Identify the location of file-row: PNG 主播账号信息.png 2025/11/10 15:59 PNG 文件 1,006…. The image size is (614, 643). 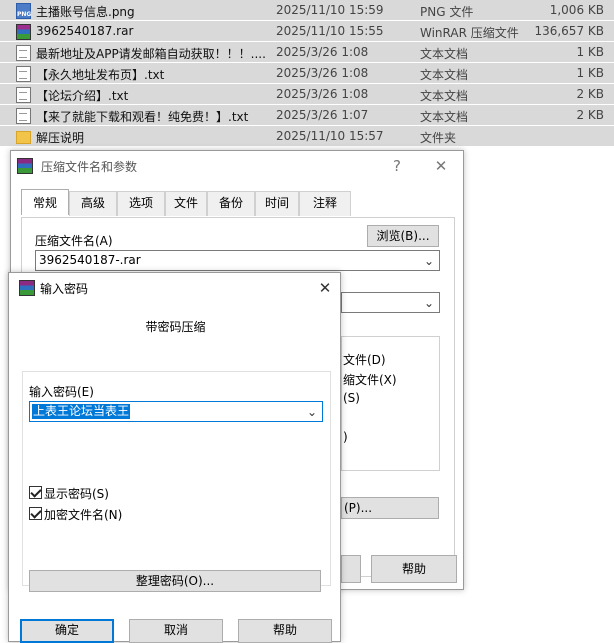
(307, 10).